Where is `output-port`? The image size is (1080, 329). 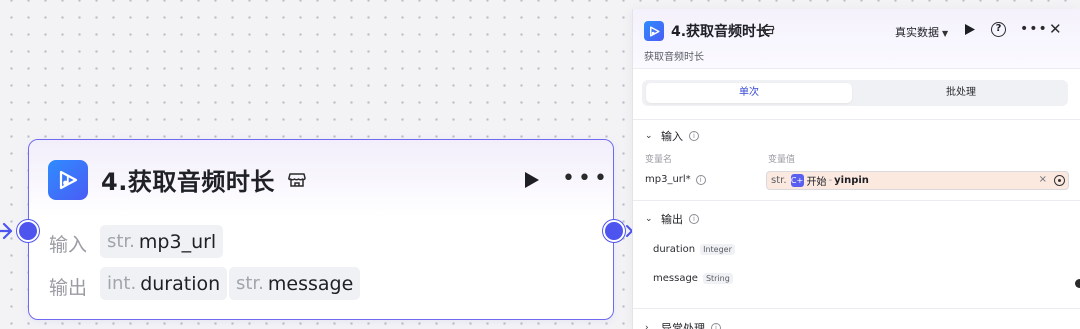 output-port is located at coordinates (614, 231).